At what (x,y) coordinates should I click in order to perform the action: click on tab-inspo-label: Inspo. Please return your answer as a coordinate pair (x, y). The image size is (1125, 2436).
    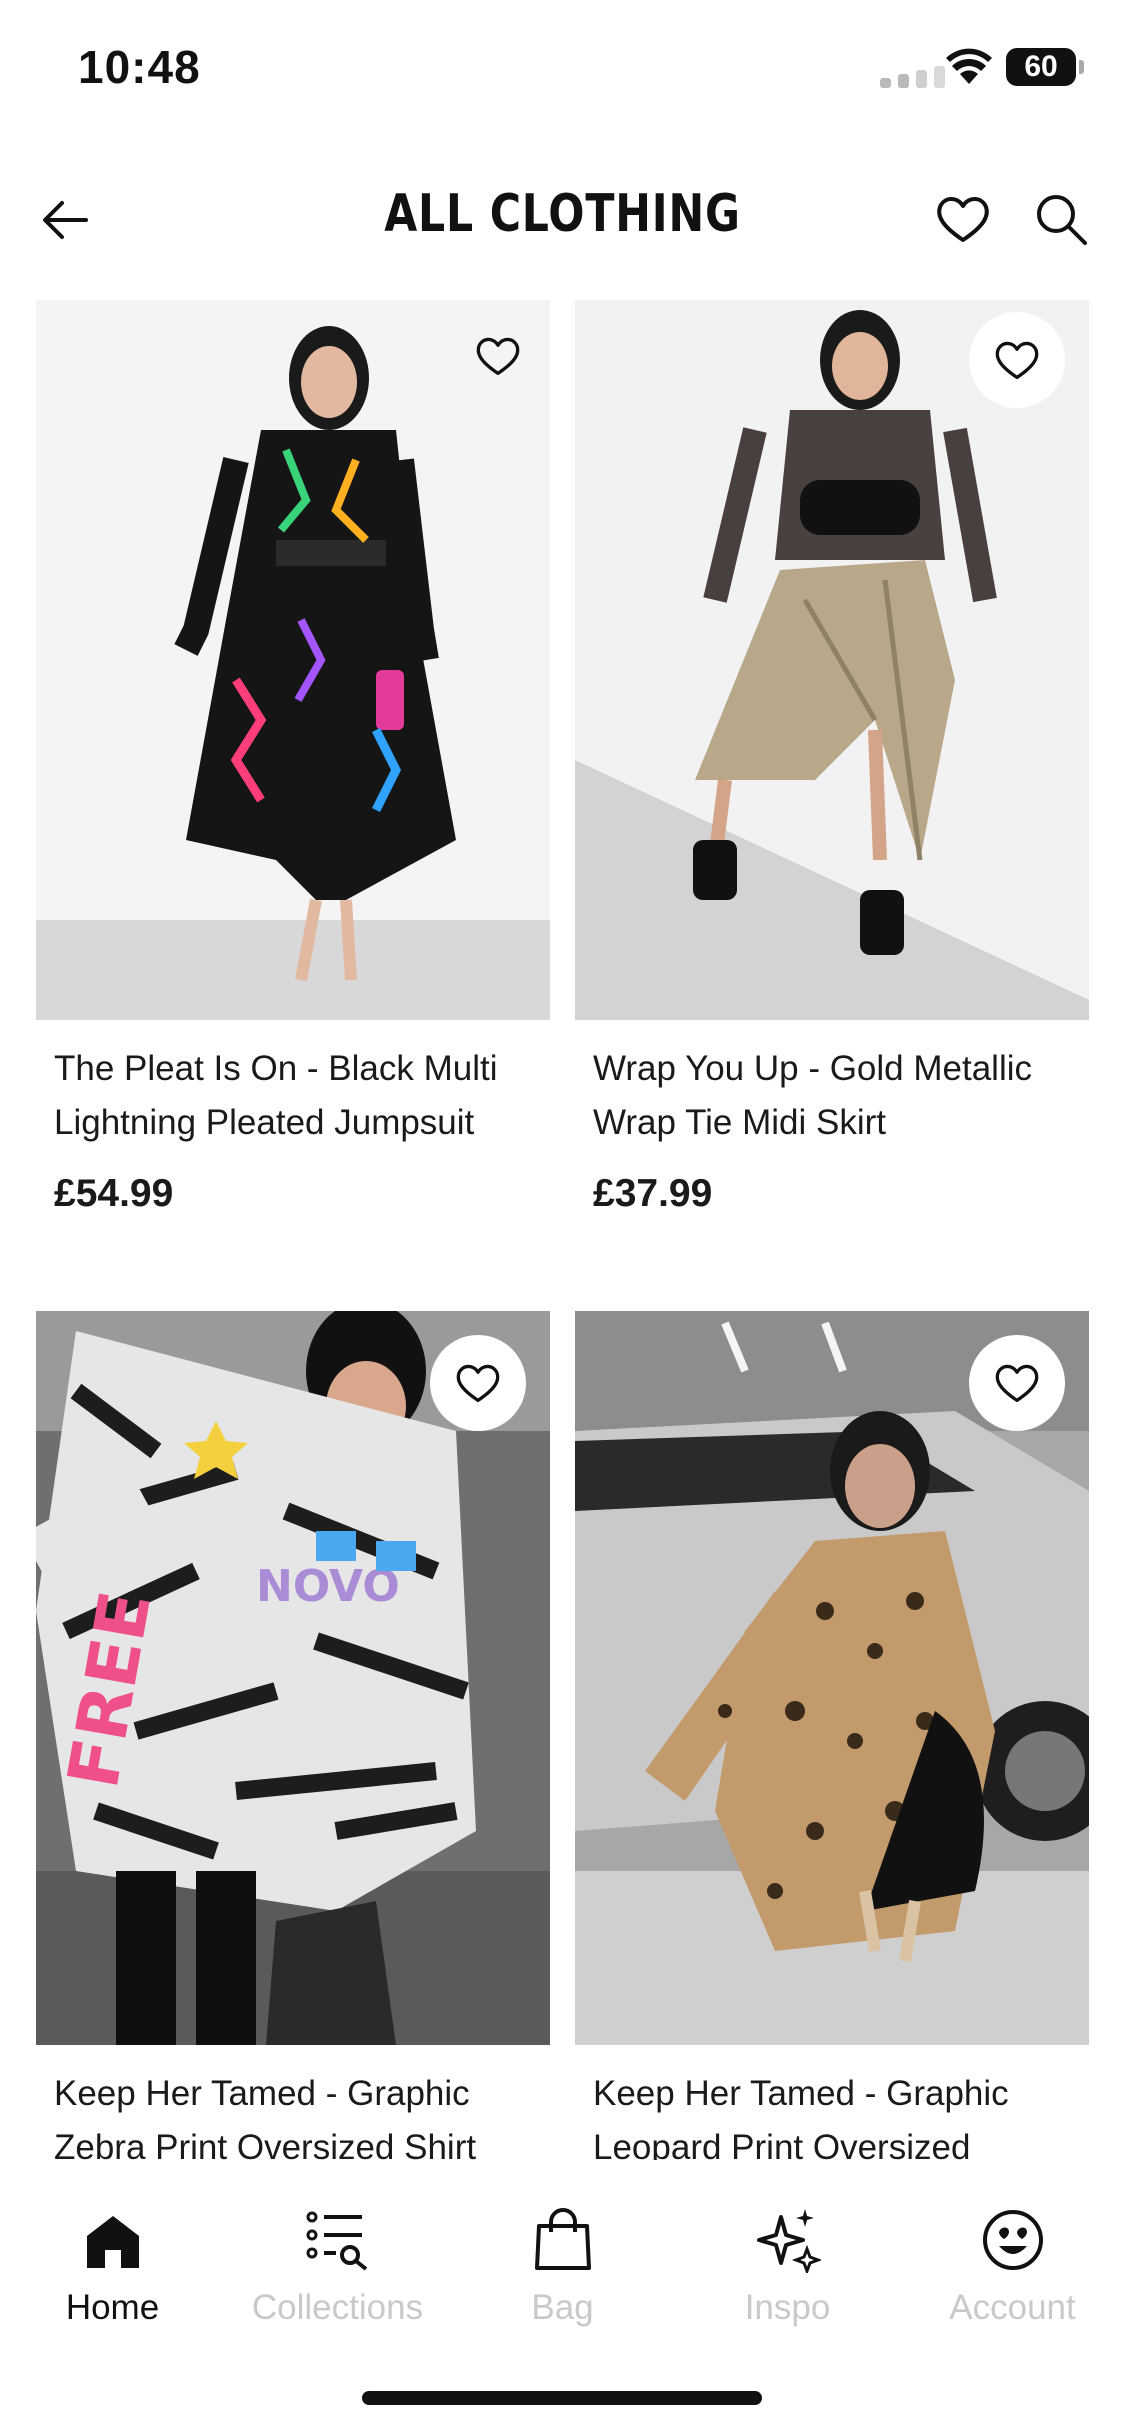
    Looking at the image, I should click on (787, 2307).